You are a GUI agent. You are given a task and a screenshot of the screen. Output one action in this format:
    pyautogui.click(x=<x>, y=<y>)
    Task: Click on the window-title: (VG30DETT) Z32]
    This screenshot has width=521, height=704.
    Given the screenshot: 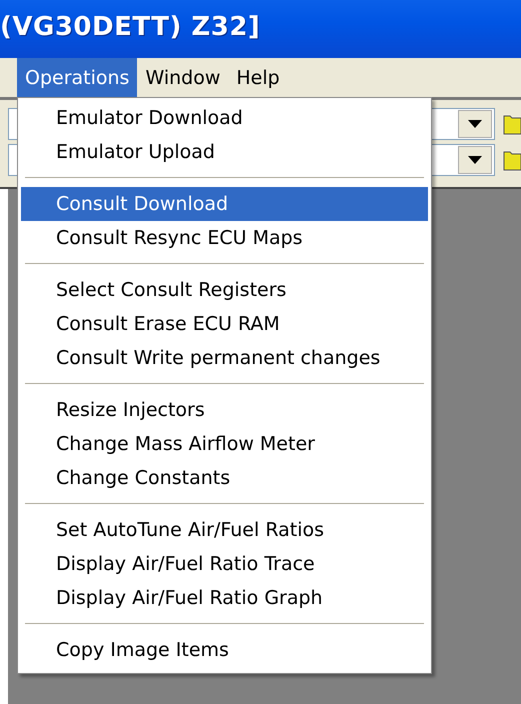 What is the action you would take?
    pyautogui.click(x=260, y=29)
    